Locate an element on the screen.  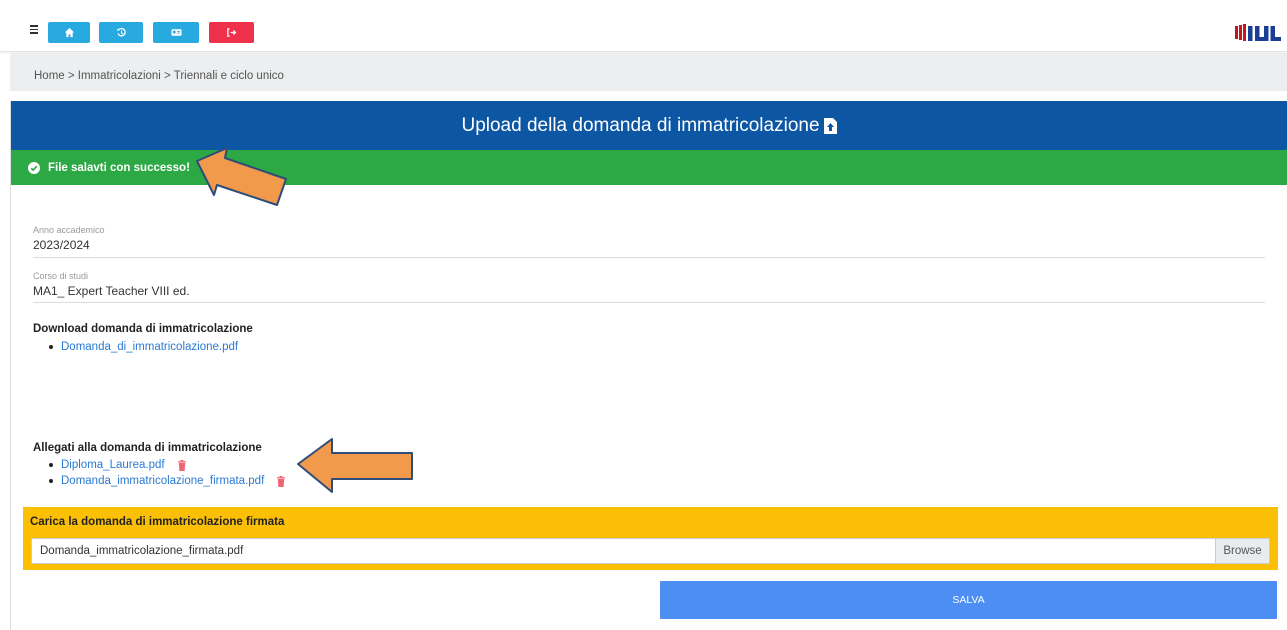
history-icon is located at coordinates (121, 32).